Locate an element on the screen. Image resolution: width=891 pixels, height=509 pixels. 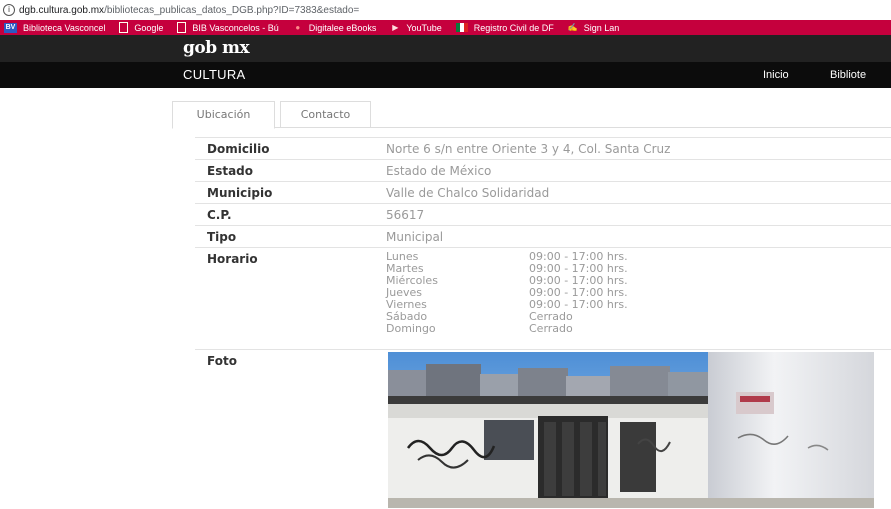
bookmark-bib-vasconcelos: BIB Vasconcelos - Bú is located at coordinates (228, 27).